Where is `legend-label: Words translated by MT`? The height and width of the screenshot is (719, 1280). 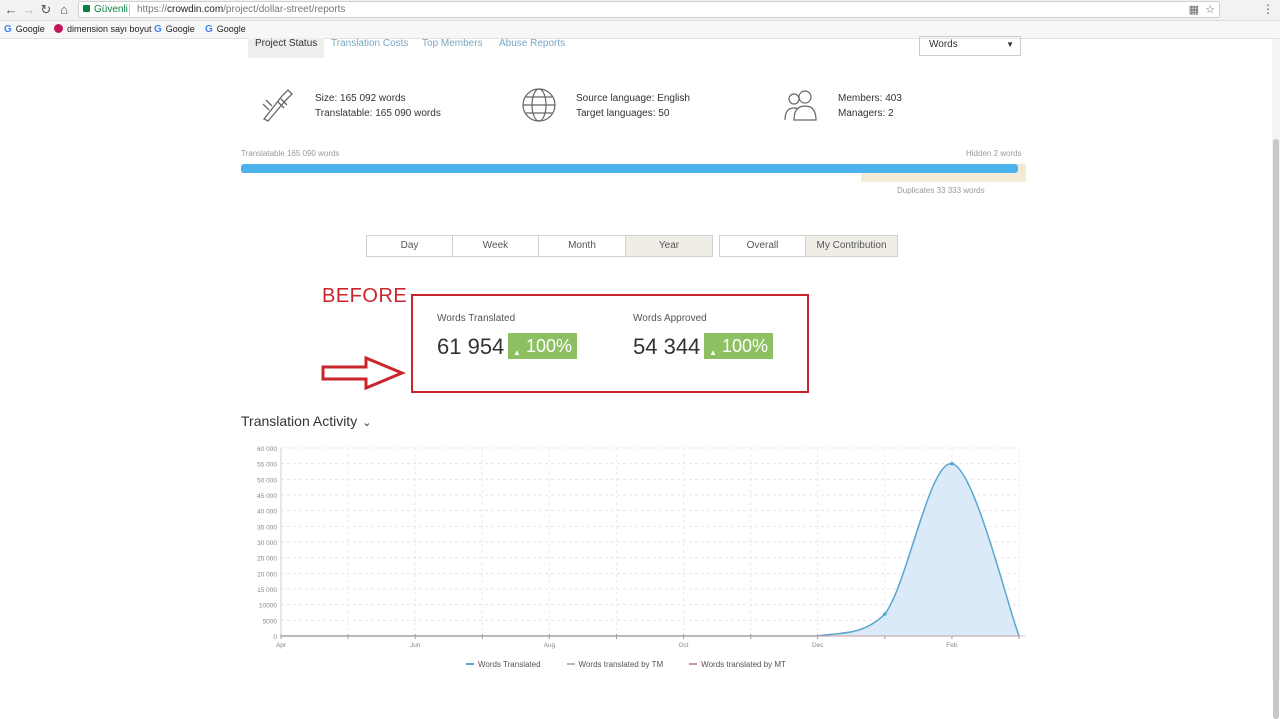 legend-label: Words translated by MT is located at coordinates (743, 664).